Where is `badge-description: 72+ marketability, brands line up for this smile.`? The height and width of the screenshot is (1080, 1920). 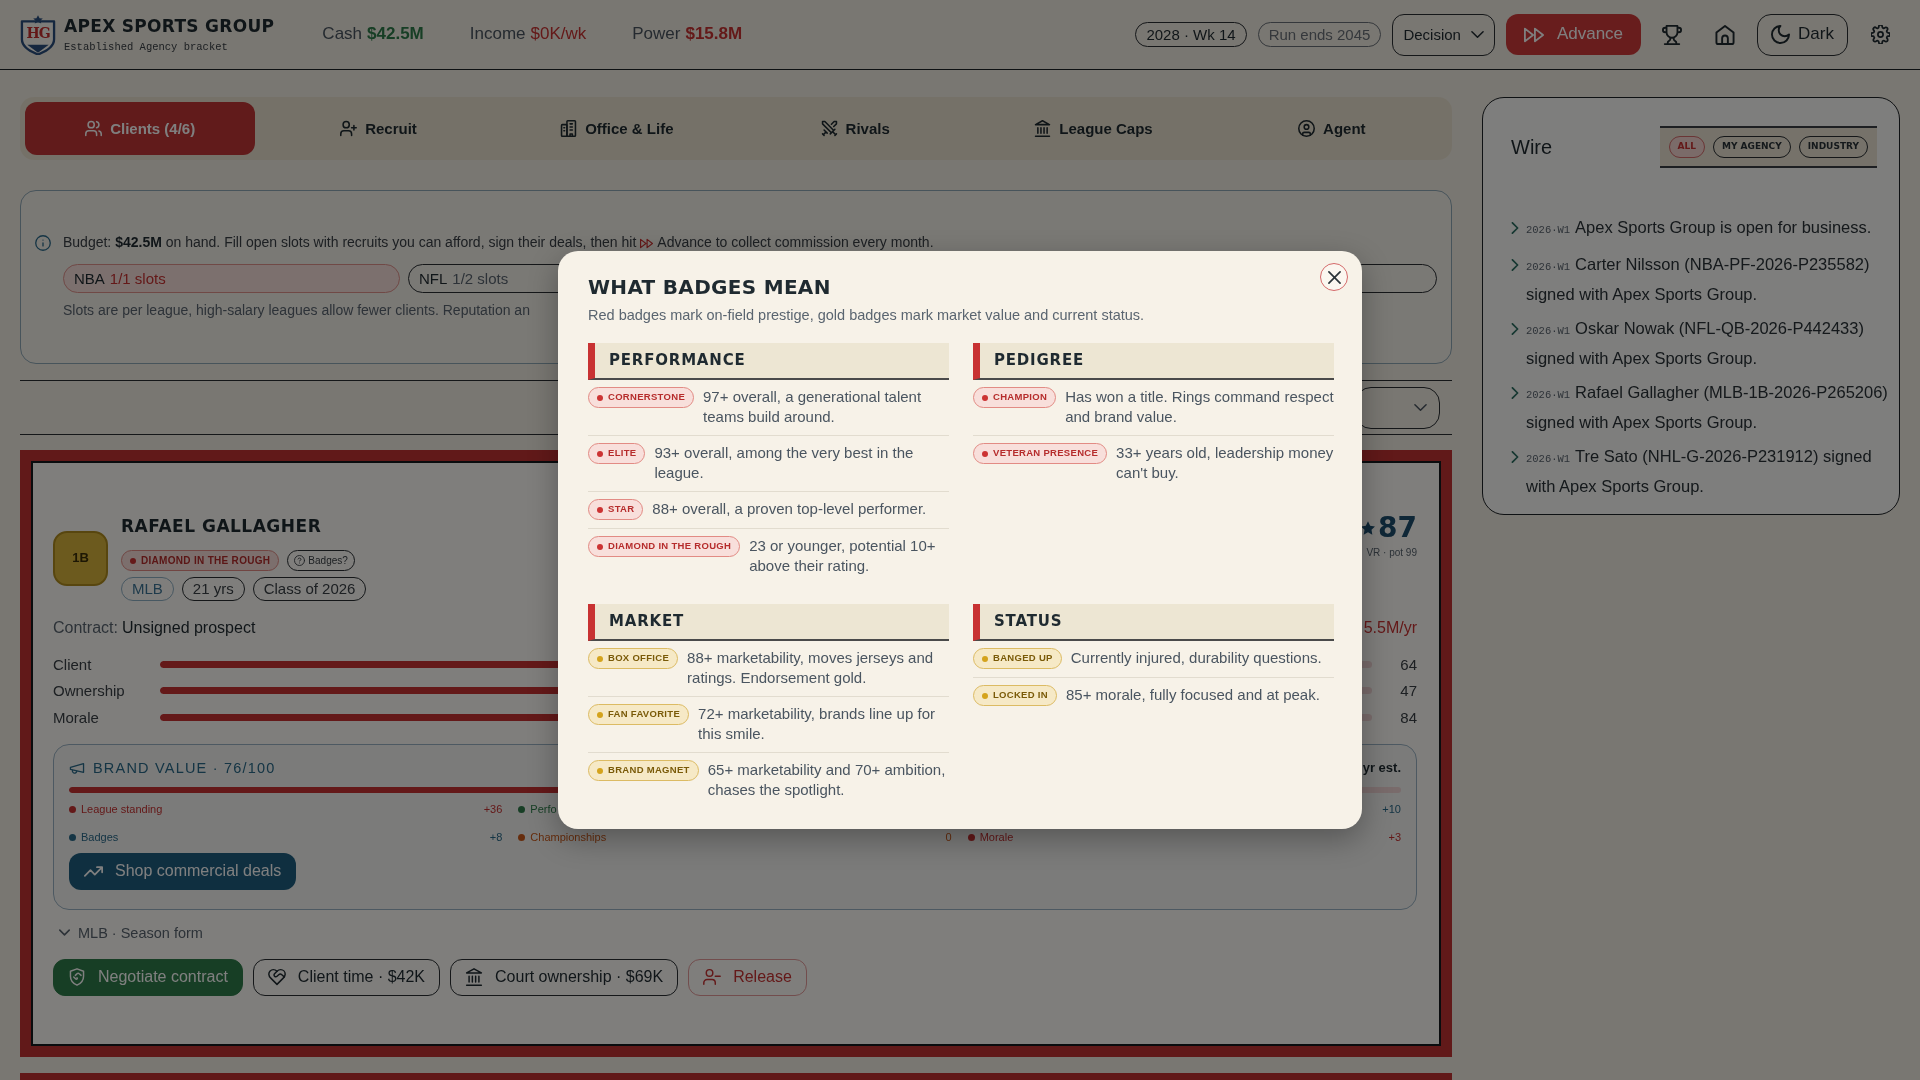
badge-description: 72+ marketability, brands line up for this smile. is located at coordinates (817, 724).